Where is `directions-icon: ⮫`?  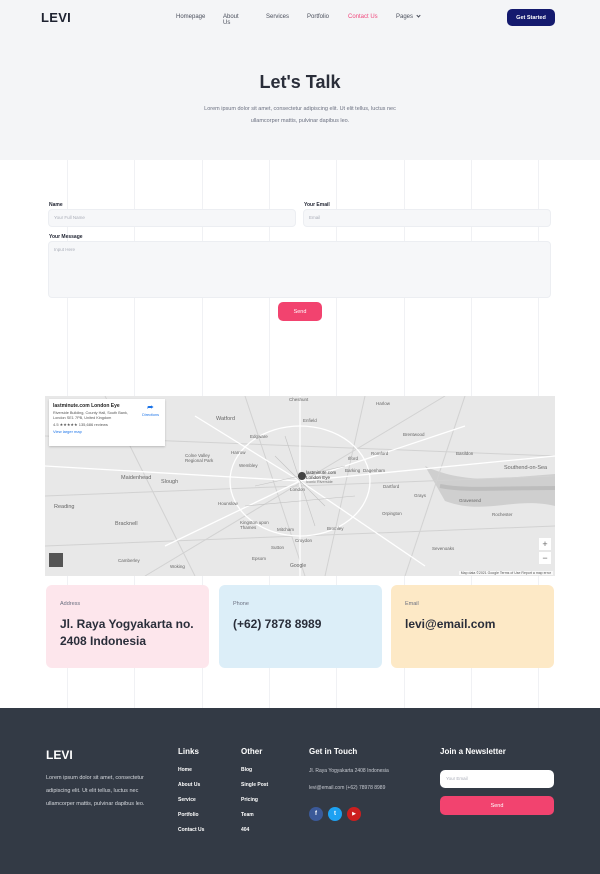 directions-icon: ⮫ is located at coordinates (150, 408).